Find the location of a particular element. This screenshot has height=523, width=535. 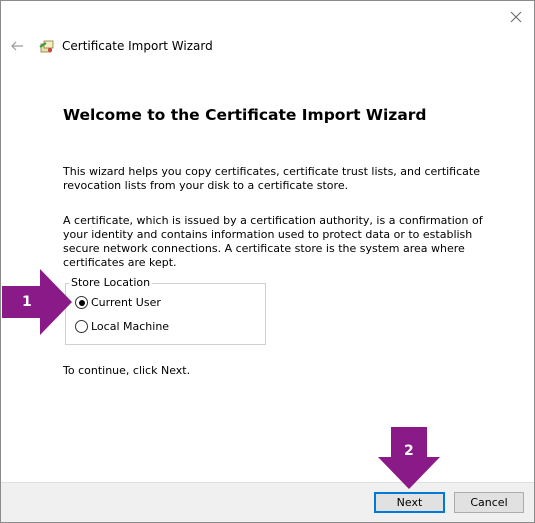

back-button is located at coordinates (17, 46).